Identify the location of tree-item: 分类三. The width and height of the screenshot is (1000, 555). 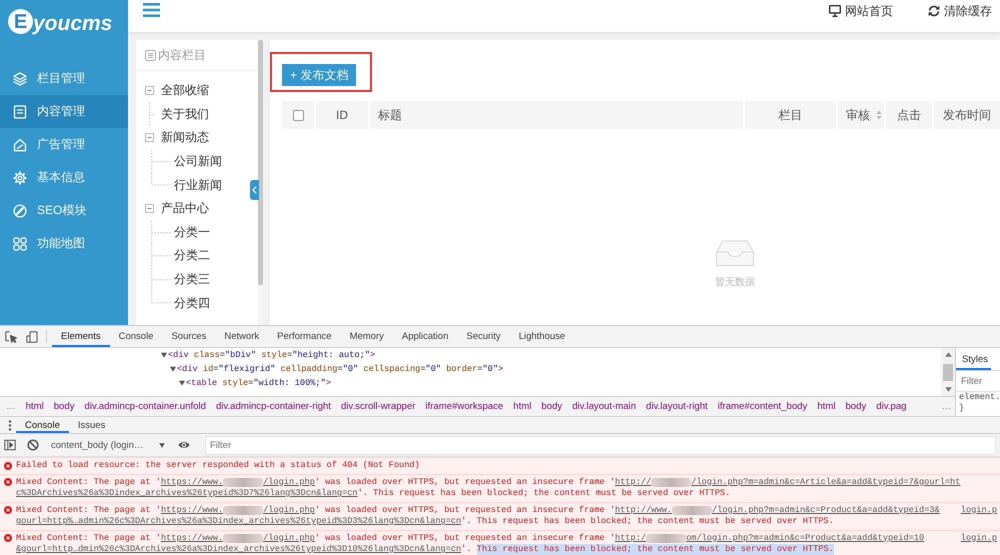
(192, 279).